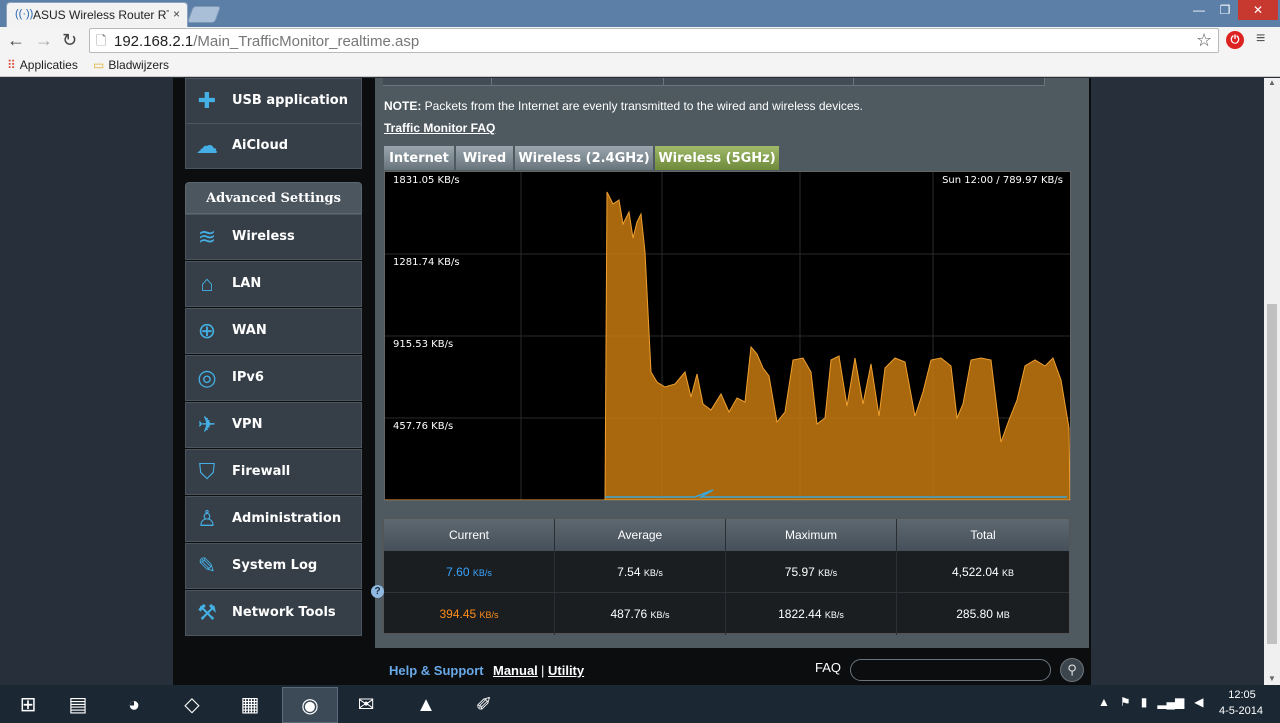 The height and width of the screenshot is (723, 1280). What do you see at coordinates (310, 705) in the screenshot?
I see `chrome-icon: ◉` at bounding box center [310, 705].